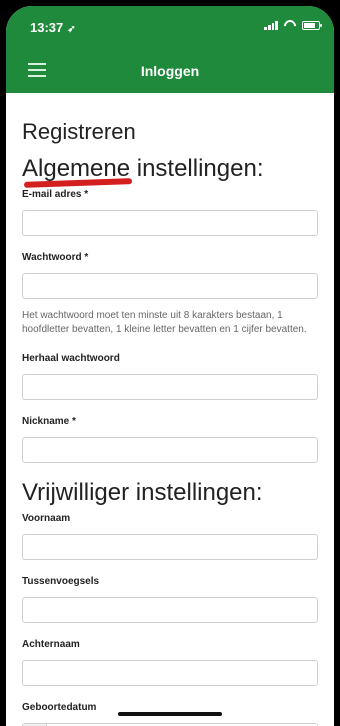 This screenshot has height=726, width=340. I want to click on repeat-password-input, so click(170, 387).